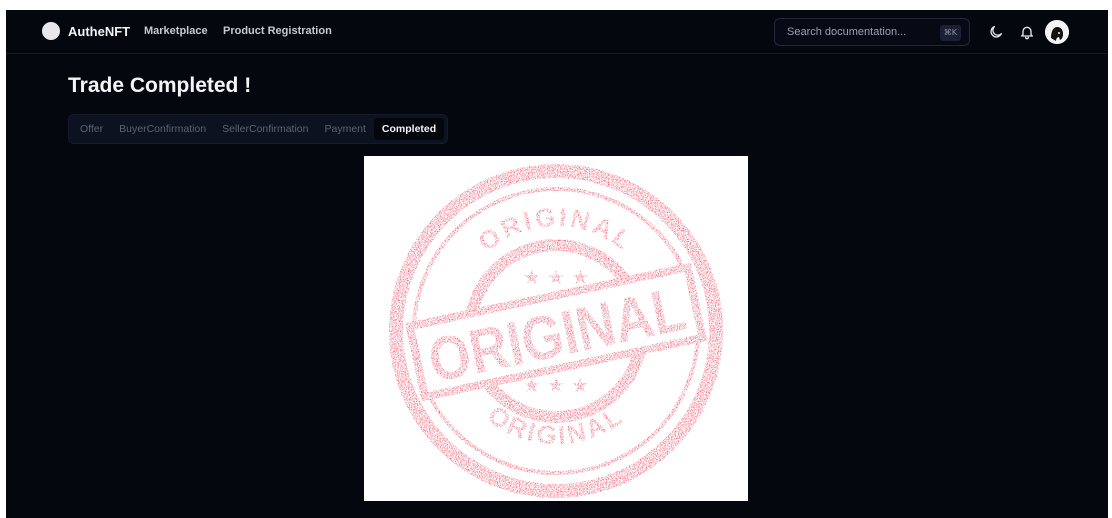 The height and width of the screenshot is (518, 1112). I want to click on svg-text: ORIGINAL, so click(556, 424).